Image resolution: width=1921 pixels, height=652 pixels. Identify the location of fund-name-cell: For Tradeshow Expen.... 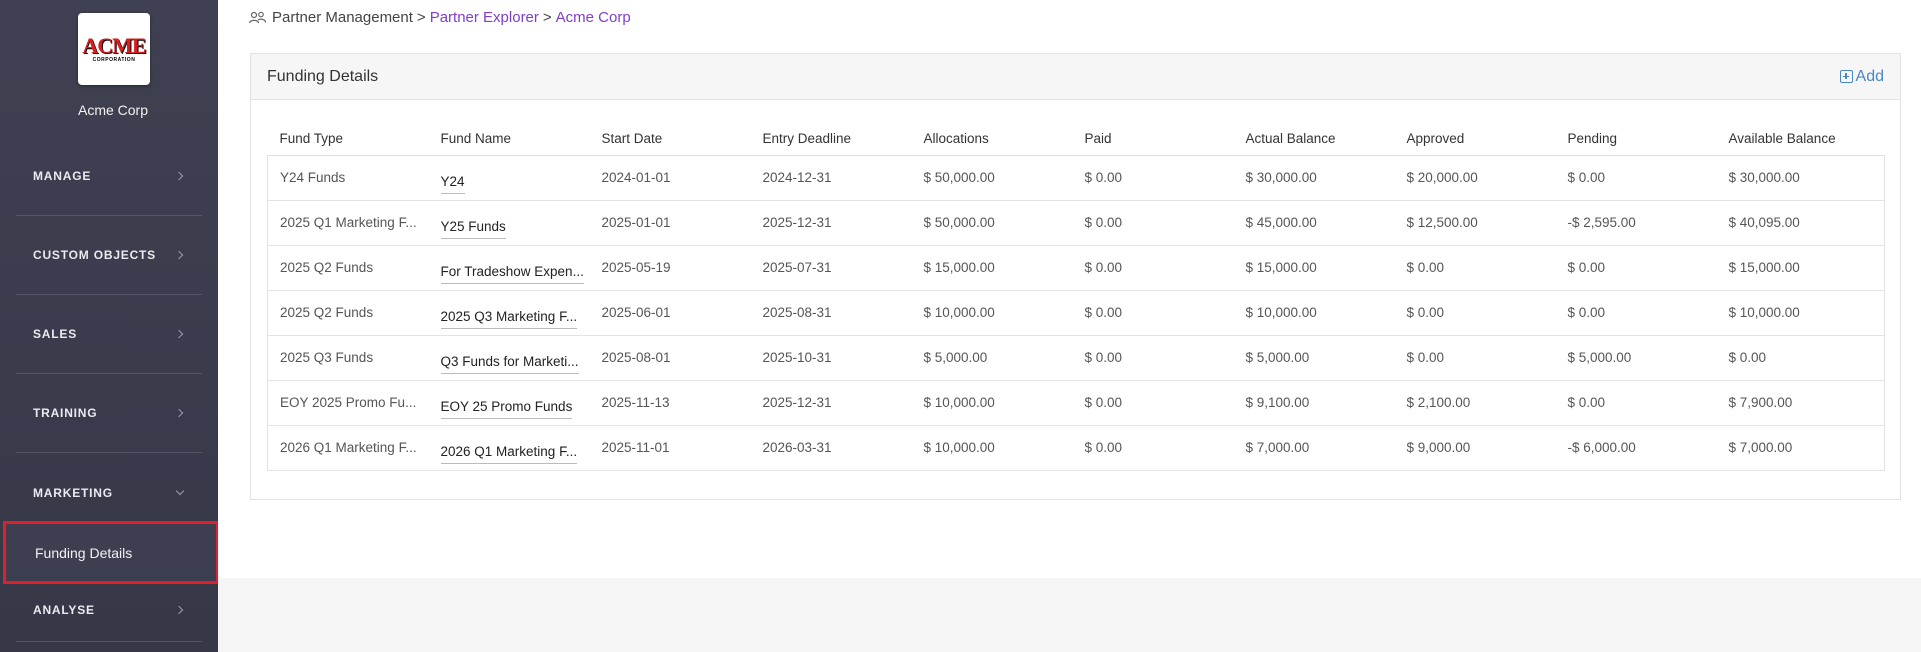
(509, 268).